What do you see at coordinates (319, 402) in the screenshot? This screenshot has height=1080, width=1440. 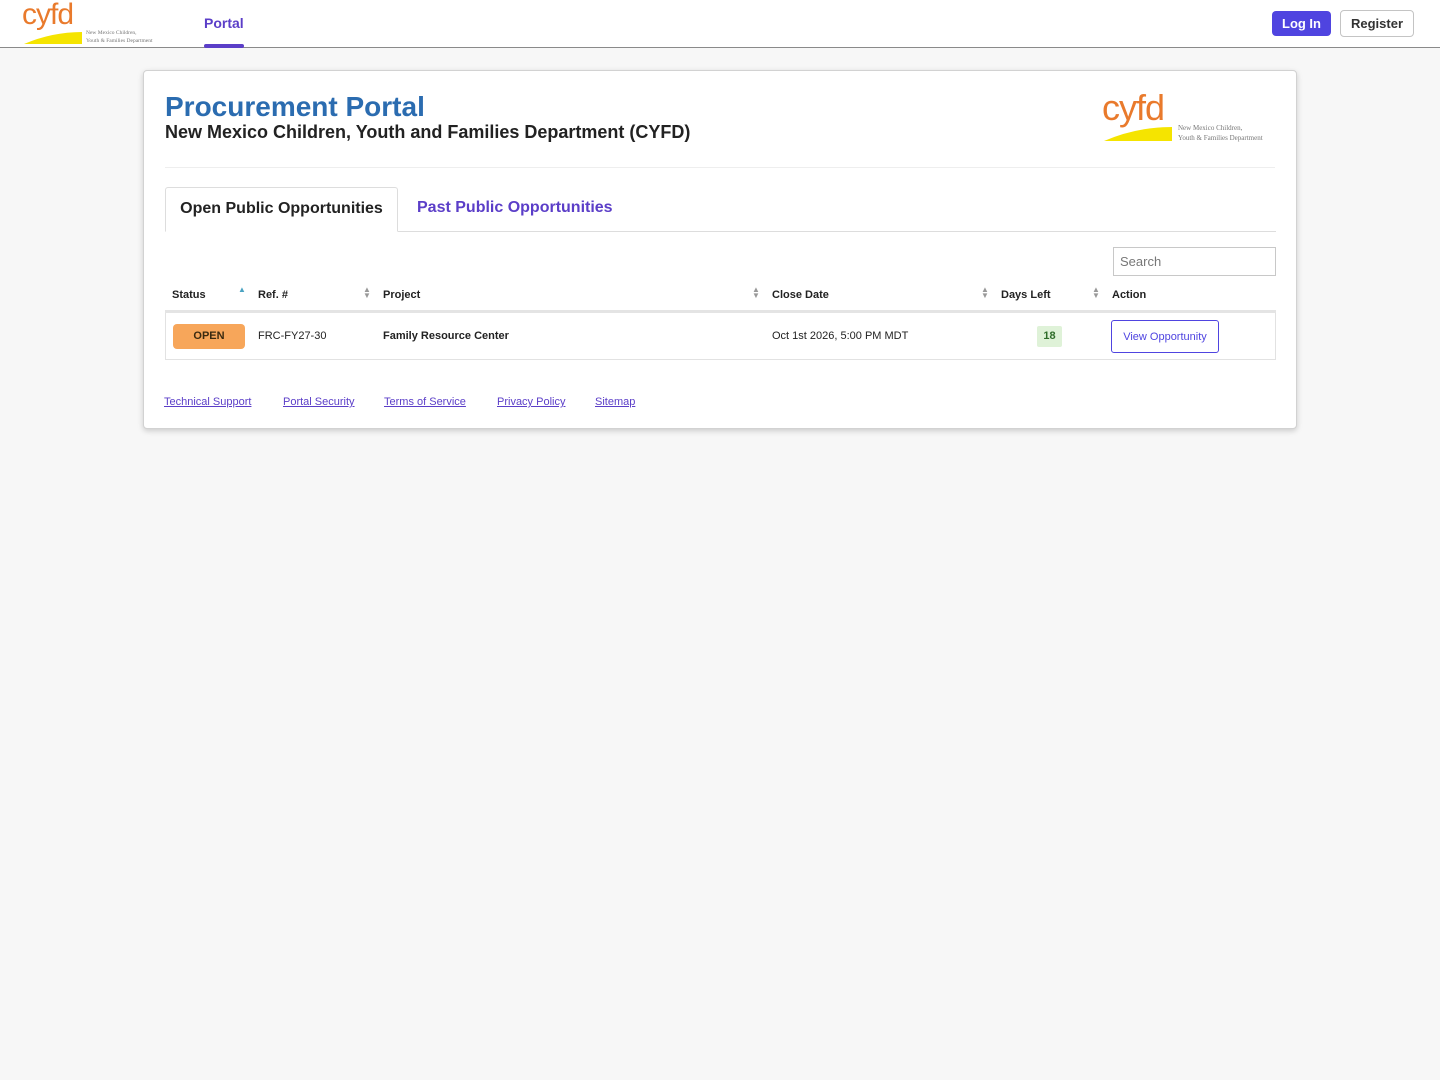 I see `footer-link-portal-security: Portal Security` at bounding box center [319, 402].